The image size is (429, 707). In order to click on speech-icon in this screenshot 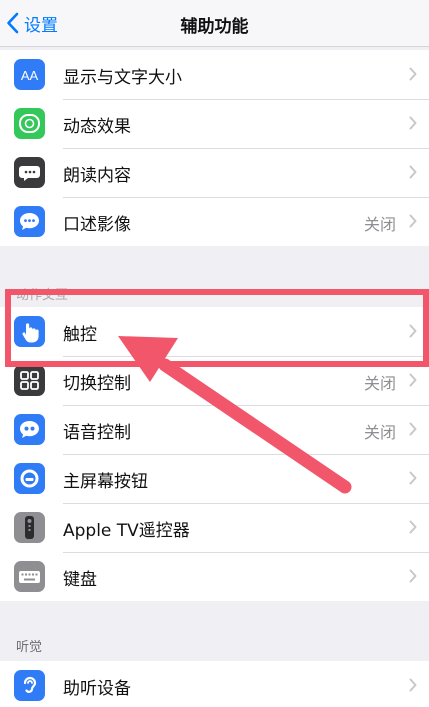, I will do `click(29, 172)`.